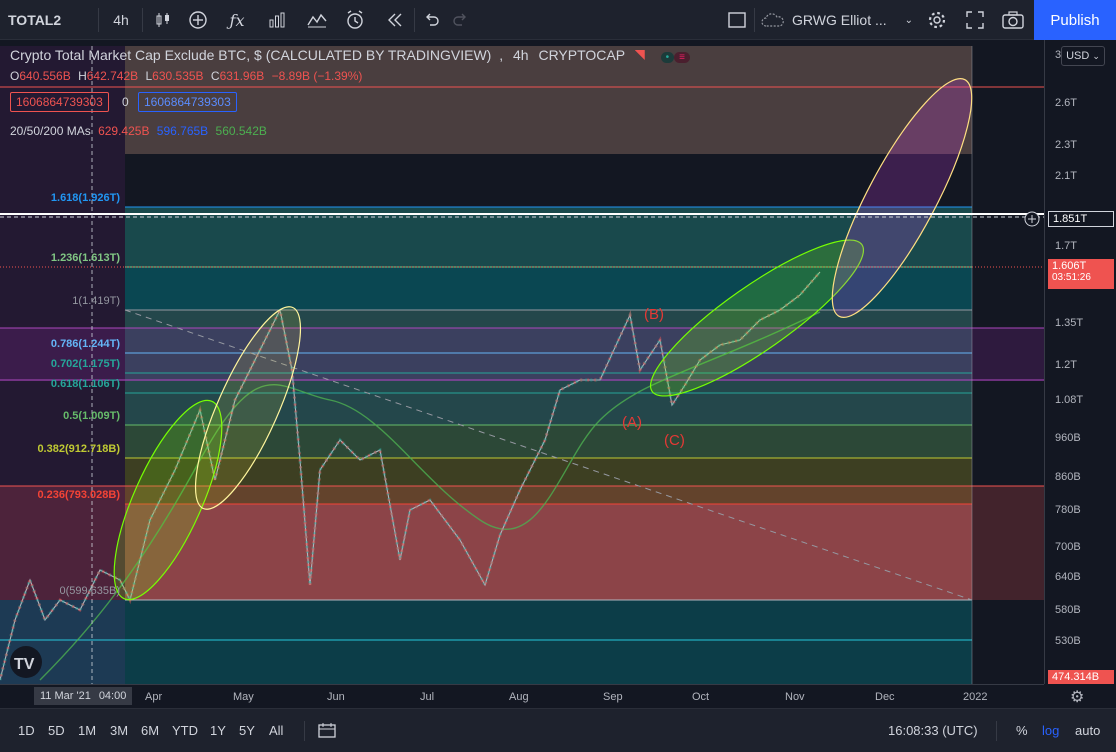 The height and width of the screenshot is (752, 1116). I want to click on low-value: 630.535B, so click(178, 76).